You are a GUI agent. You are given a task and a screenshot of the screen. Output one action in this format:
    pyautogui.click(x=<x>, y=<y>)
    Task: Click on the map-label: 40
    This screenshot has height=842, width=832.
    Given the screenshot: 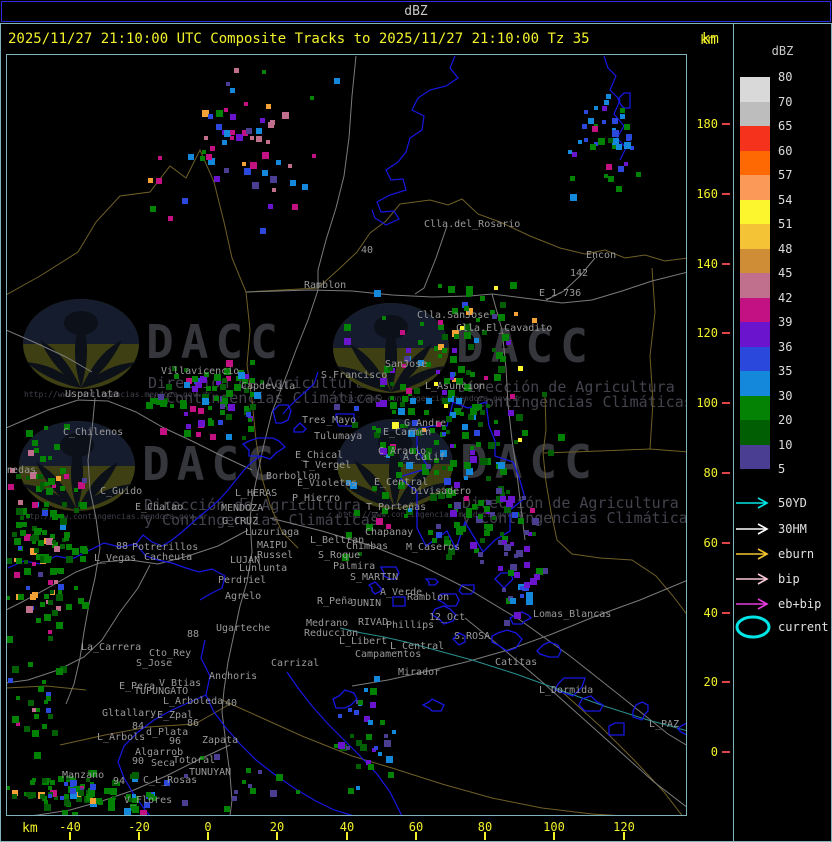 What is the action you would take?
    pyautogui.click(x=367, y=250)
    